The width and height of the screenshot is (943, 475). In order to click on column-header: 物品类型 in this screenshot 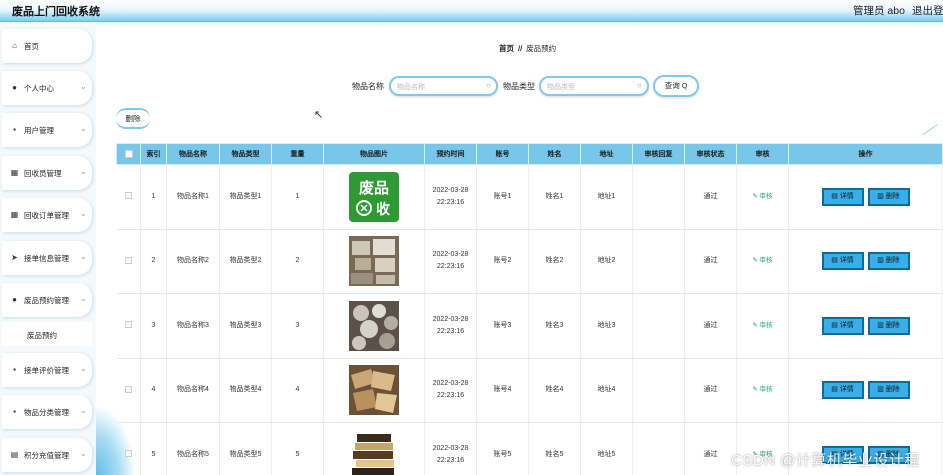, I will do `click(245, 154)`.